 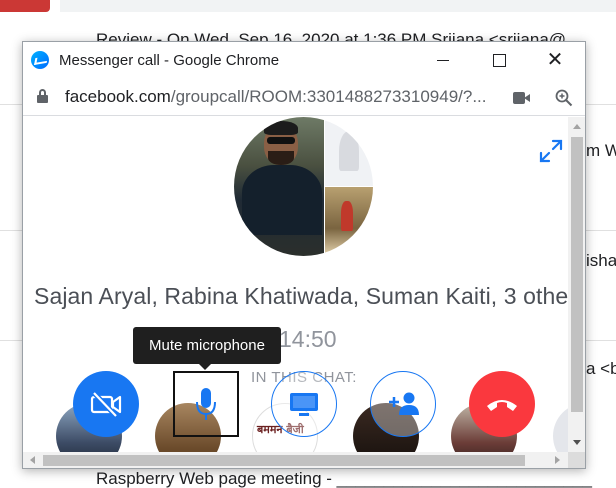 What do you see at coordinates (564, 98) in the screenshot?
I see `zoom-icon` at bounding box center [564, 98].